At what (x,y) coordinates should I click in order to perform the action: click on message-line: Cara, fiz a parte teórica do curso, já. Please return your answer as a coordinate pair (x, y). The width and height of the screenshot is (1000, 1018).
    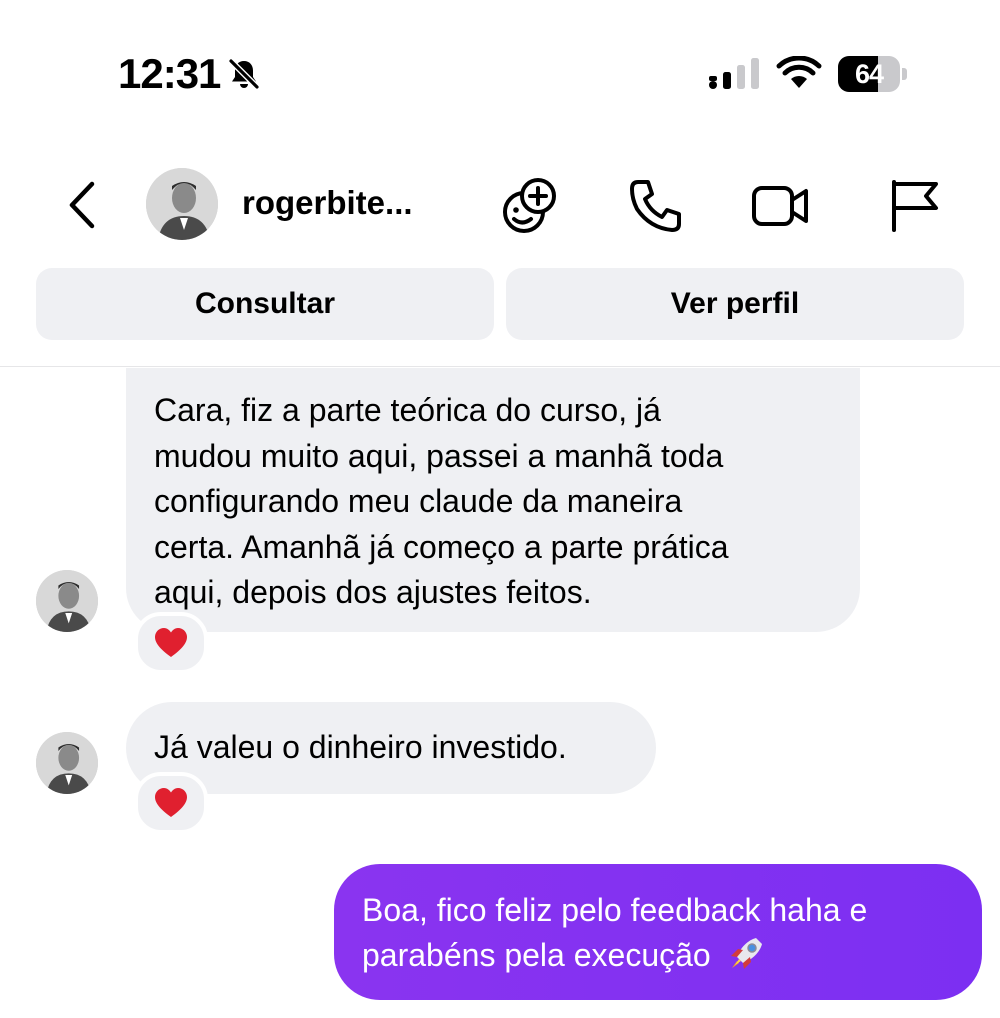
    Looking at the image, I should click on (407, 410).